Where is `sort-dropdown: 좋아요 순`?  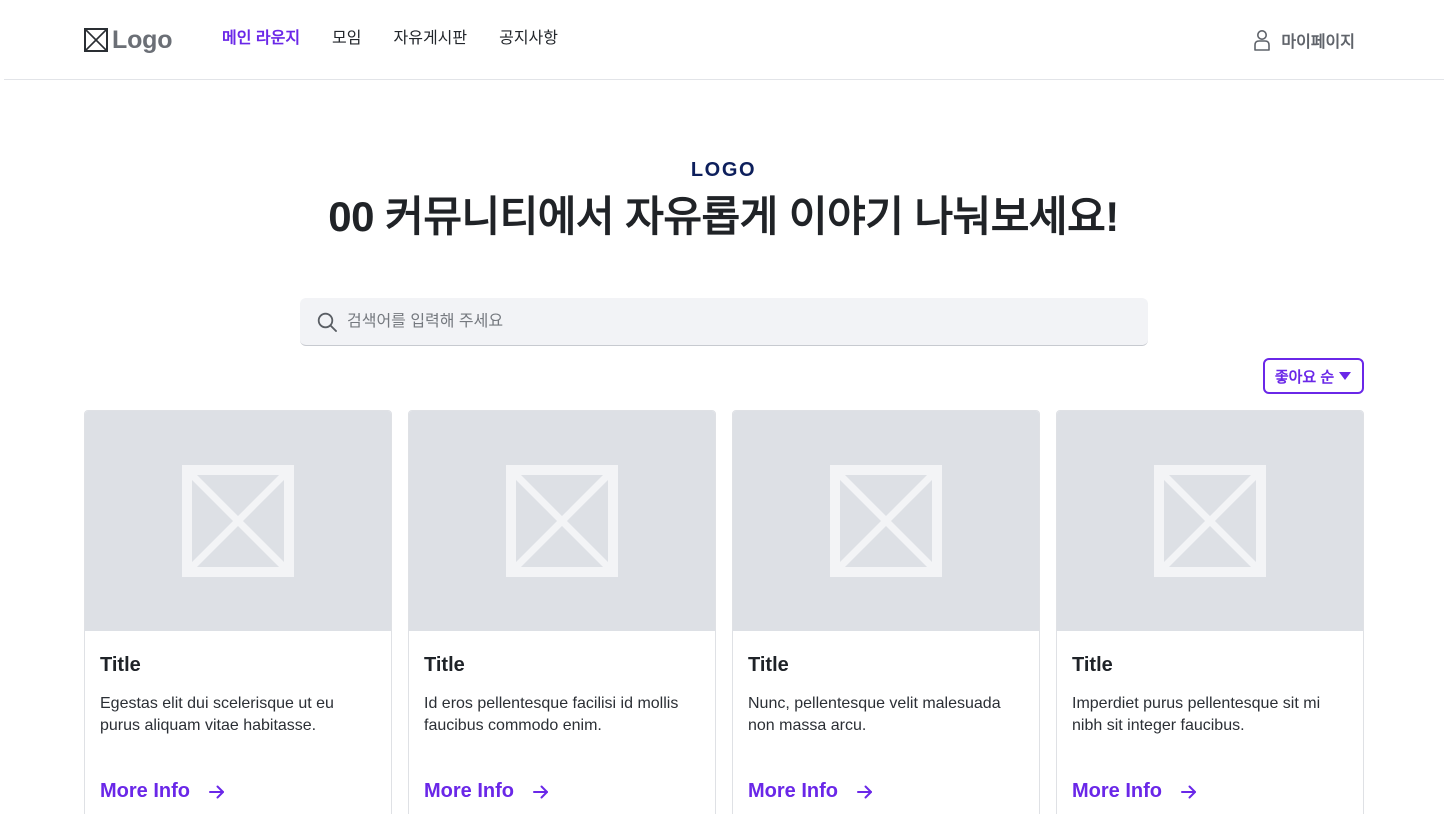
sort-dropdown: 좋아요 순 is located at coordinates (1313, 376).